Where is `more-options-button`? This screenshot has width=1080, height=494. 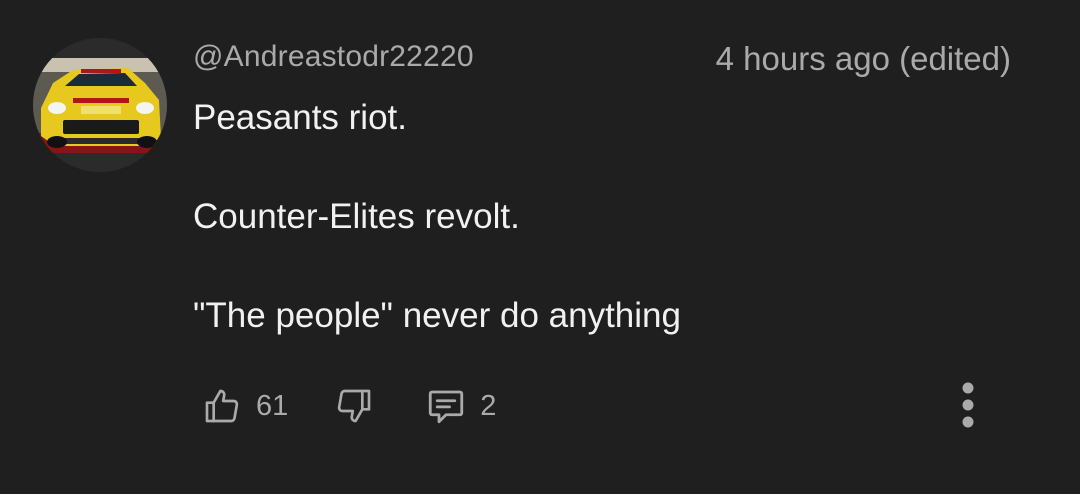 more-options-button is located at coordinates (968, 406).